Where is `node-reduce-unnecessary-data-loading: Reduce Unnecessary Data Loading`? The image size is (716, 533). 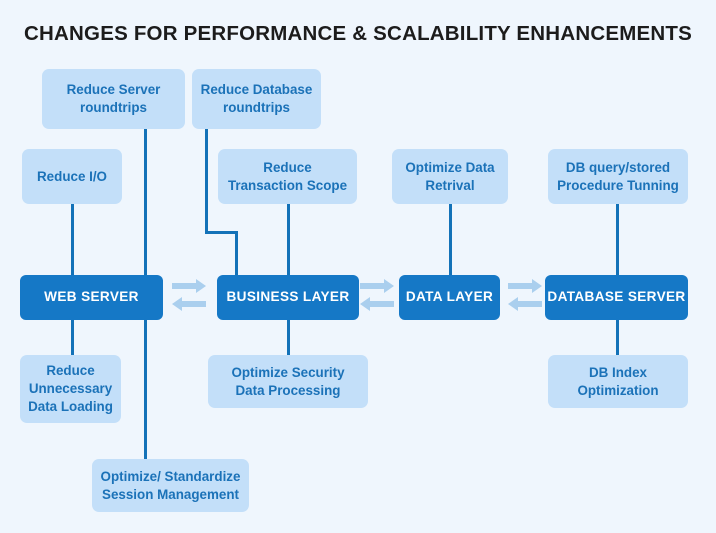 node-reduce-unnecessary-data-loading: Reduce Unnecessary Data Loading is located at coordinates (70, 389).